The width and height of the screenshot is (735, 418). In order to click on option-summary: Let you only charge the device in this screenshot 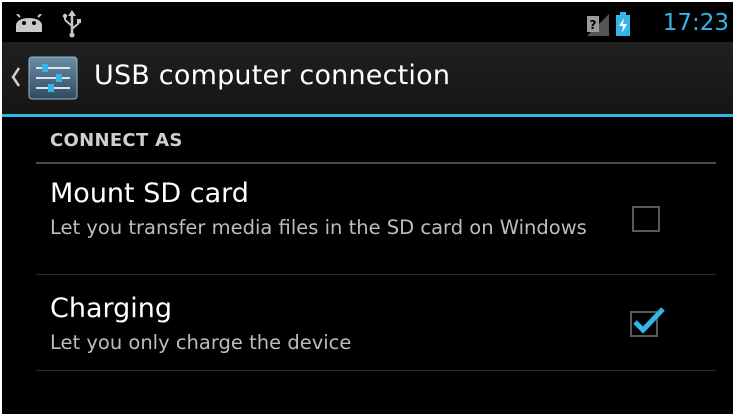, I will do `click(201, 342)`.